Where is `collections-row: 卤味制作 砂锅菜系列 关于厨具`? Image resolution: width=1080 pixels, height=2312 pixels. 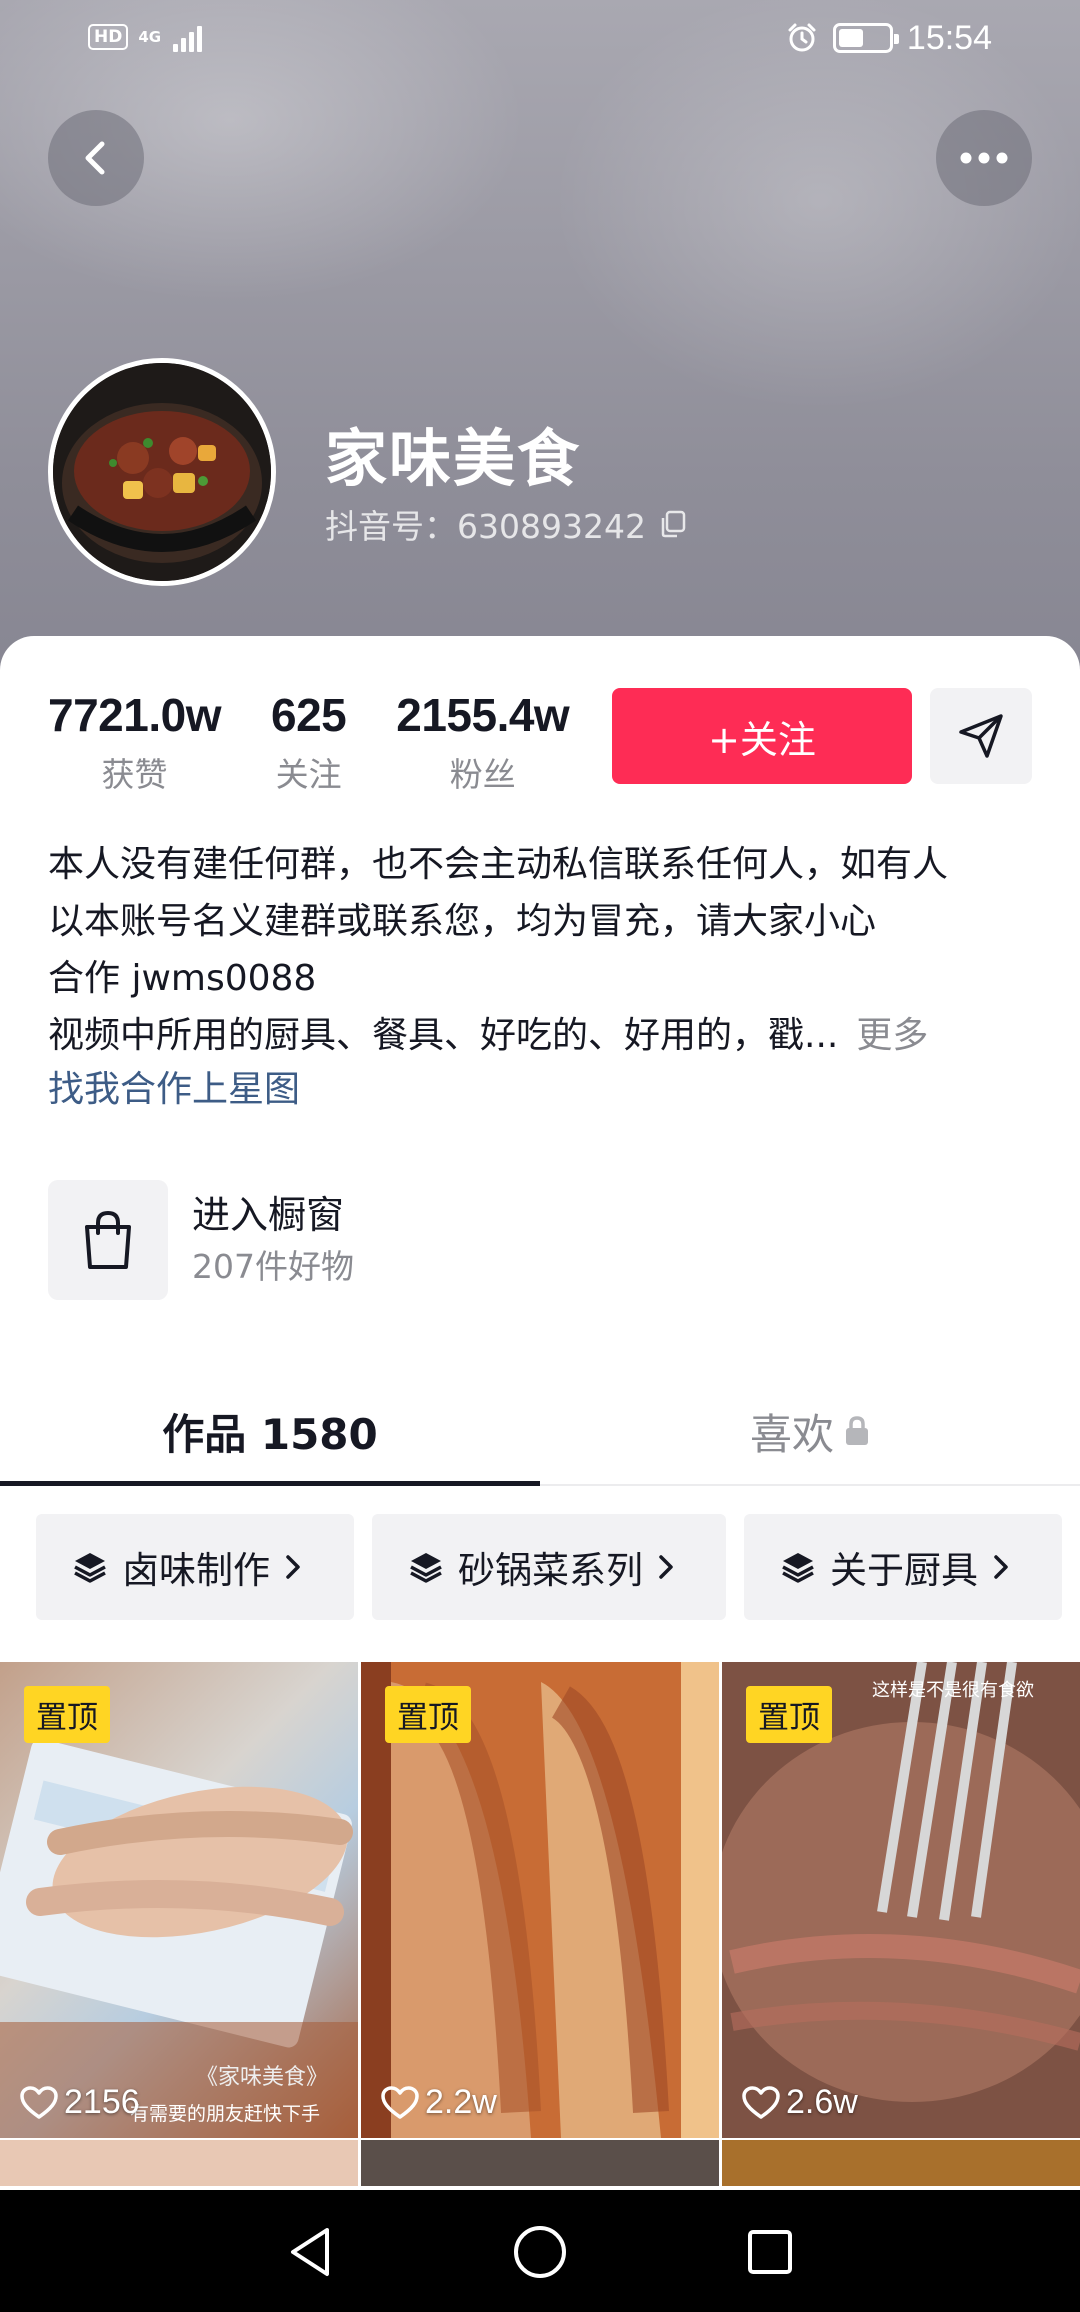 collections-row: 卤味制作 砂锅菜系列 关于厨具 is located at coordinates (549, 1567).